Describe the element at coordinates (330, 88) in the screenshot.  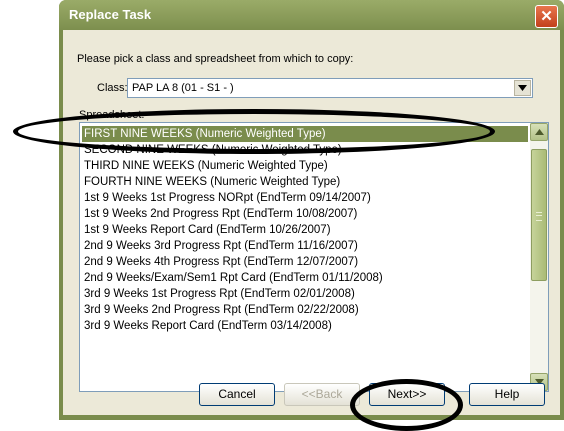
I see `class-dropdown: PAP LA 8 (01 - S1 - )` at that location.